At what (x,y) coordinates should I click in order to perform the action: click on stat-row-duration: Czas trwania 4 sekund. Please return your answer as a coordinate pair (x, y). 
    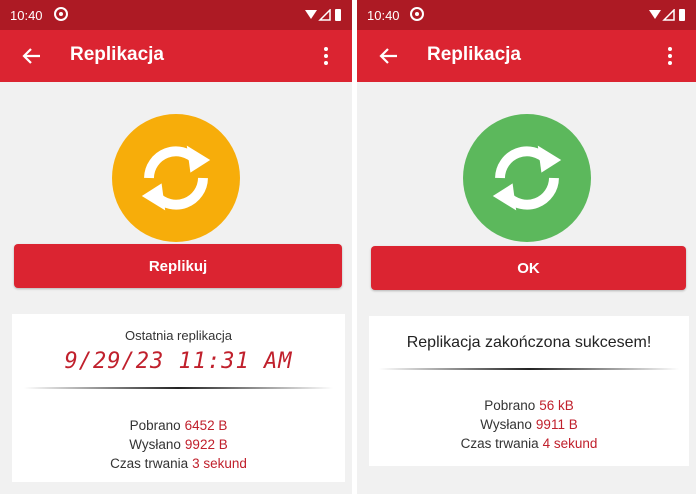
    Looking at the image, I should click on (529, 443).